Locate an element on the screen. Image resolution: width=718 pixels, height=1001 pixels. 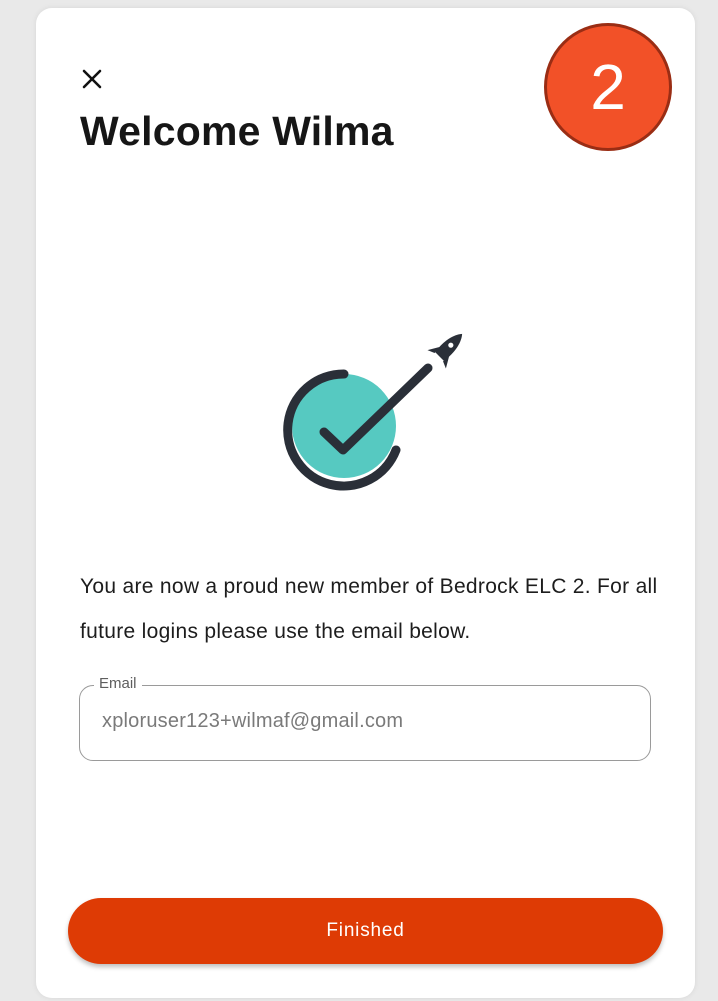
dialog-title: Welcome Wilma is located at coordinates (237, 131).